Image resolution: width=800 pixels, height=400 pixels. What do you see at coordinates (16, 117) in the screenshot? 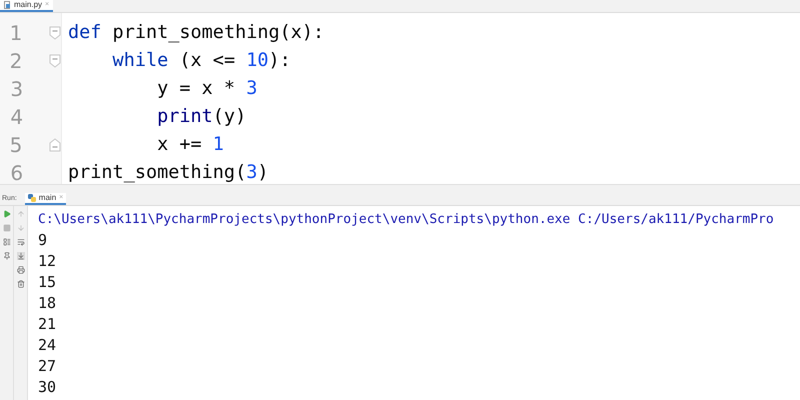
I see `line-number: 4` at bounding box center [16, 117].